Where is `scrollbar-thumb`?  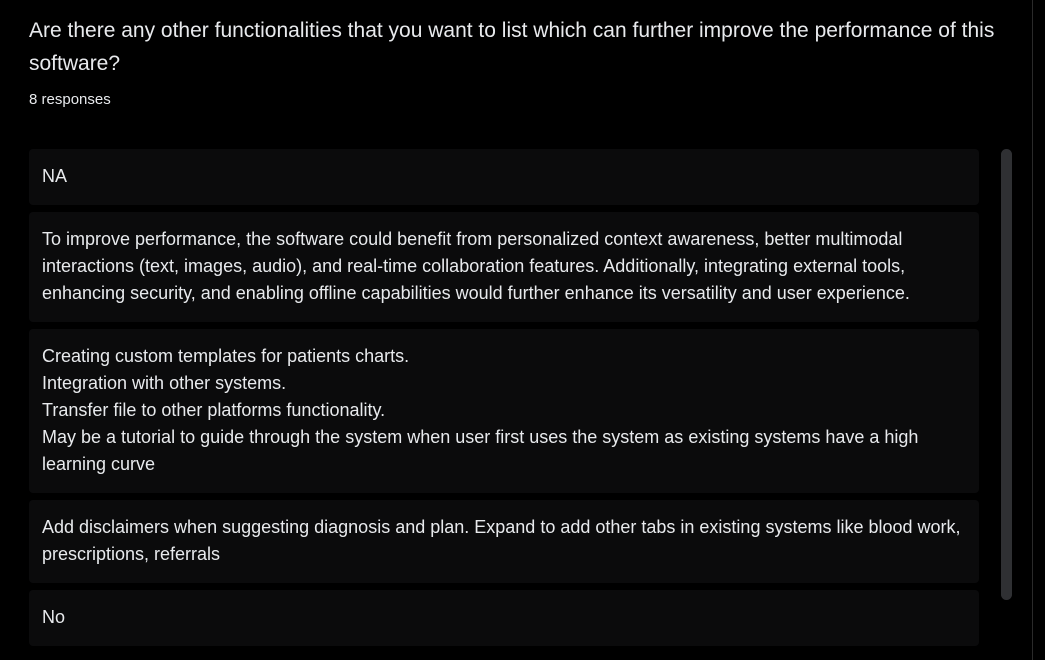
scrollbar-thumb is located at coordinates (1006, 374).